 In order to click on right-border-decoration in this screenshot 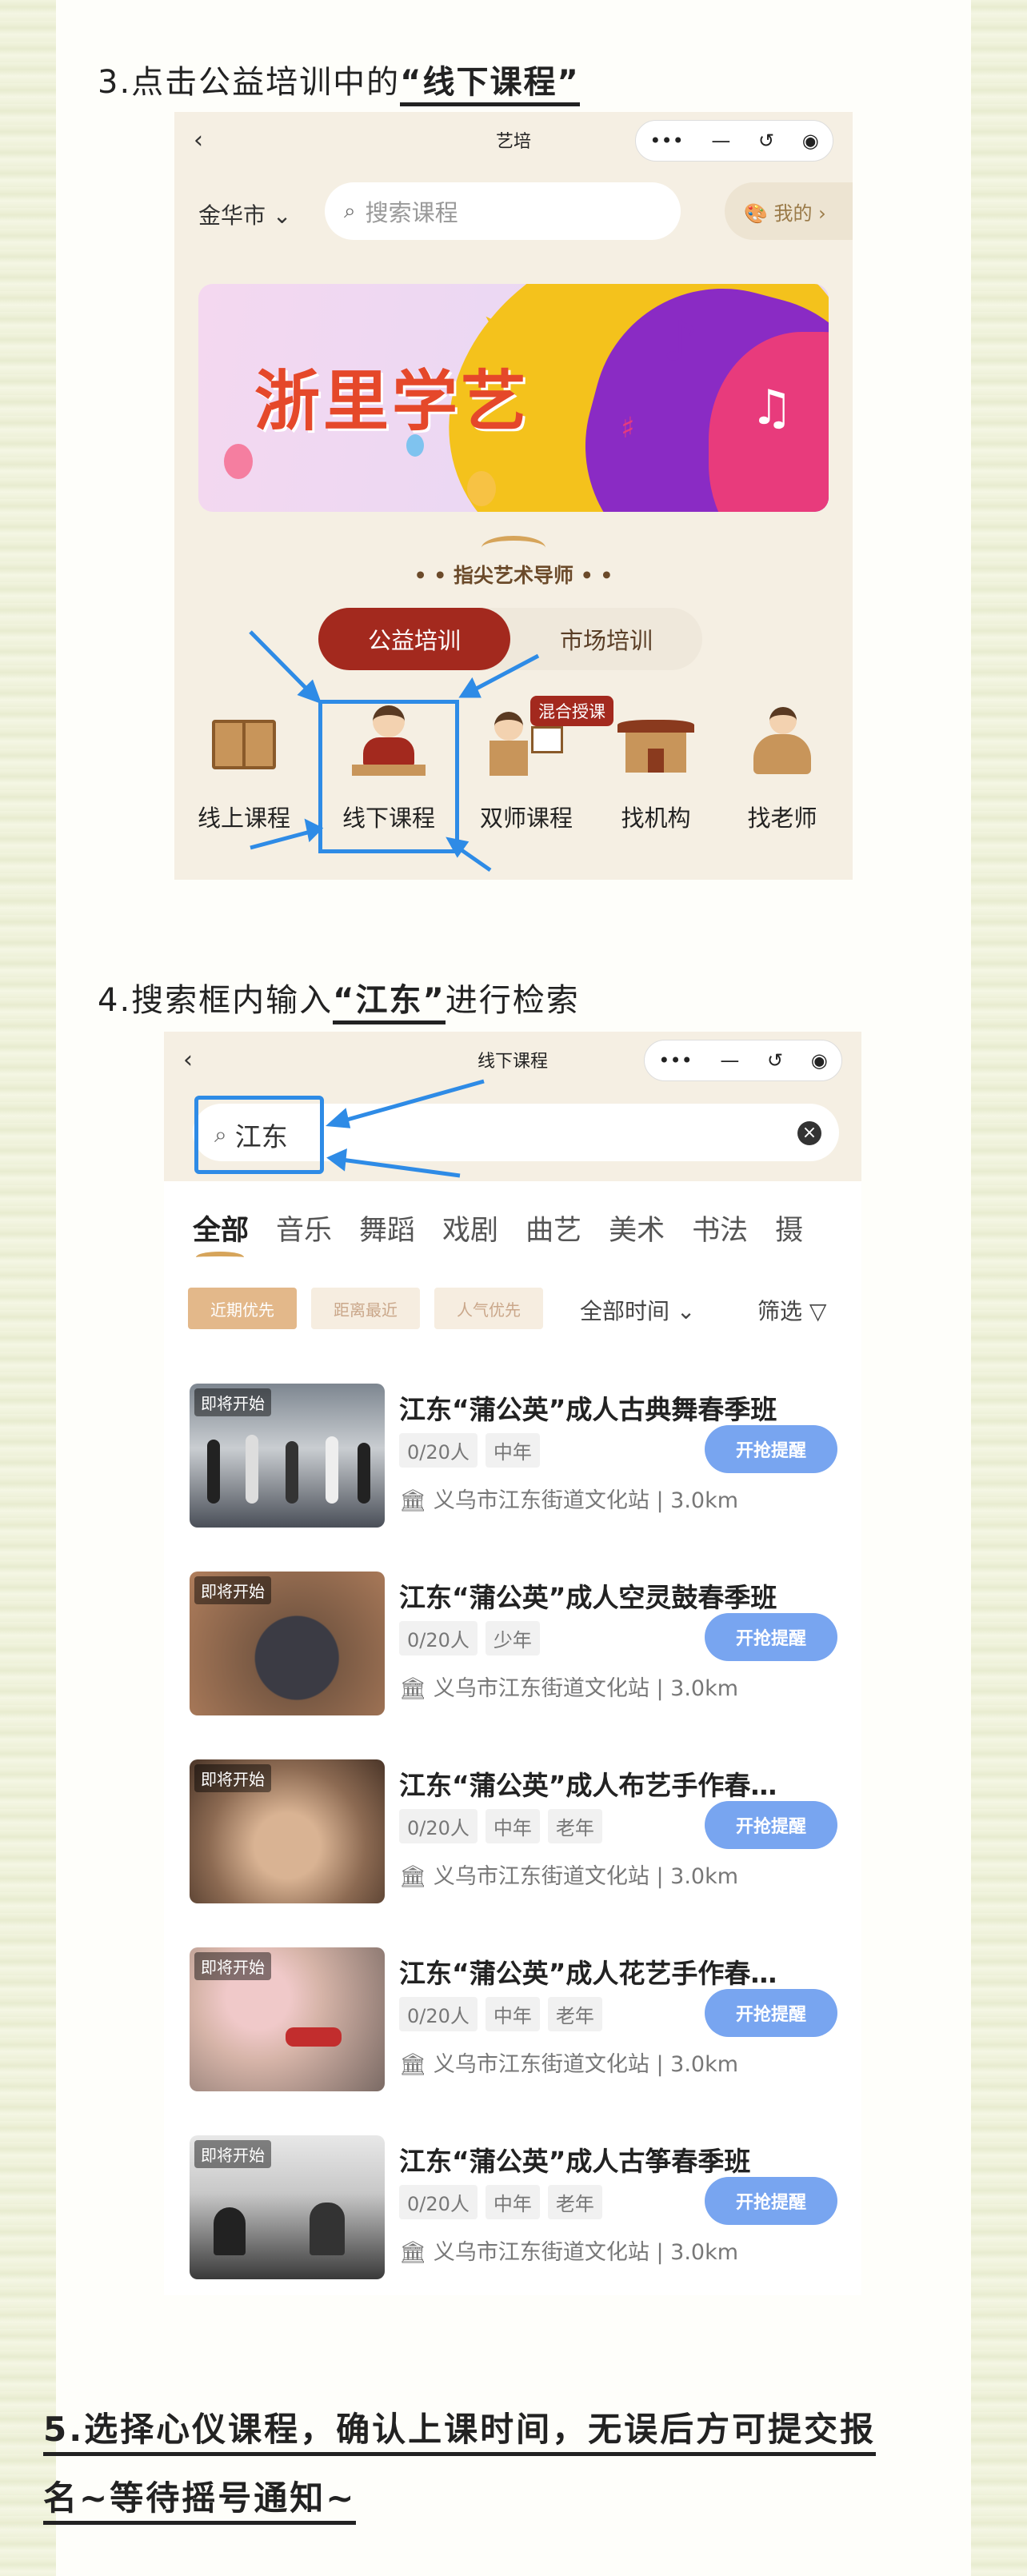, I will do `click(999, 1288)`.